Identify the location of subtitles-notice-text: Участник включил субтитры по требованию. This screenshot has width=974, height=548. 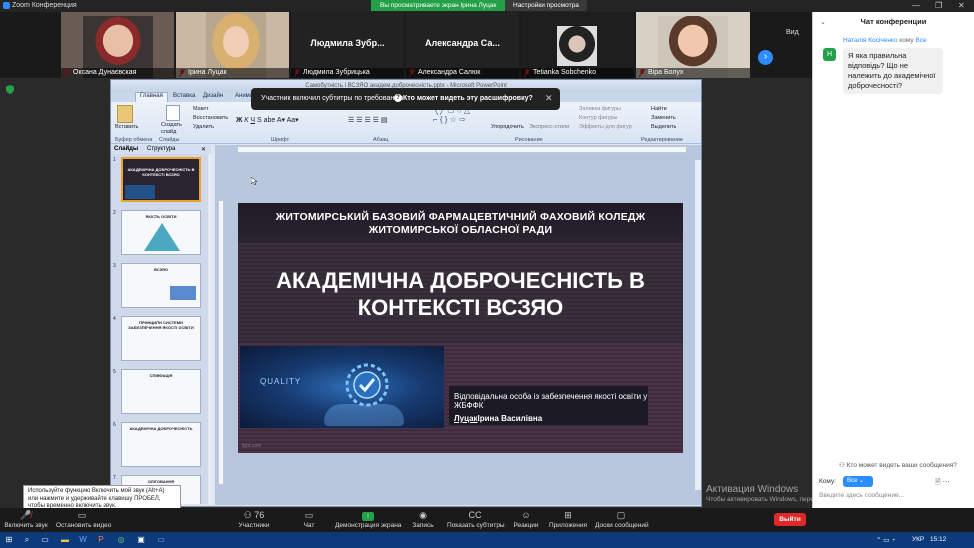
(332, 98).